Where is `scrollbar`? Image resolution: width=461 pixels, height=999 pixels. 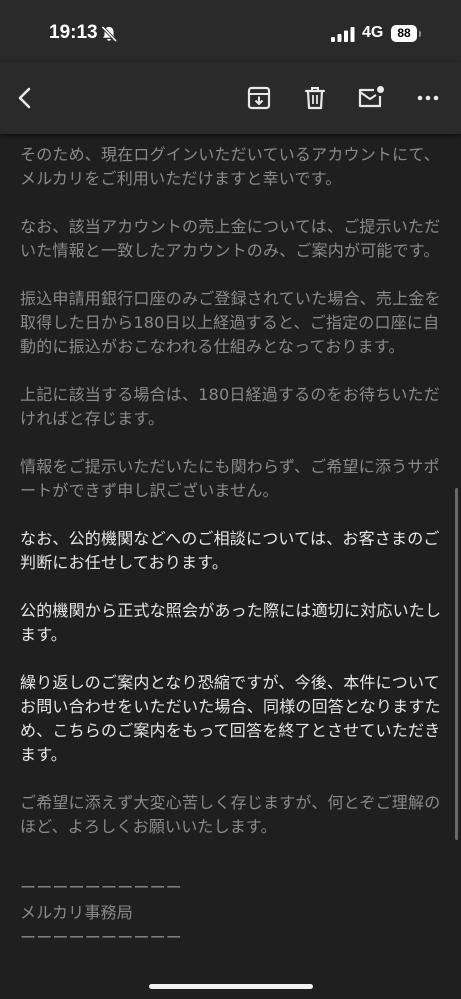
scrollbar is located at coordinates (456, 664).